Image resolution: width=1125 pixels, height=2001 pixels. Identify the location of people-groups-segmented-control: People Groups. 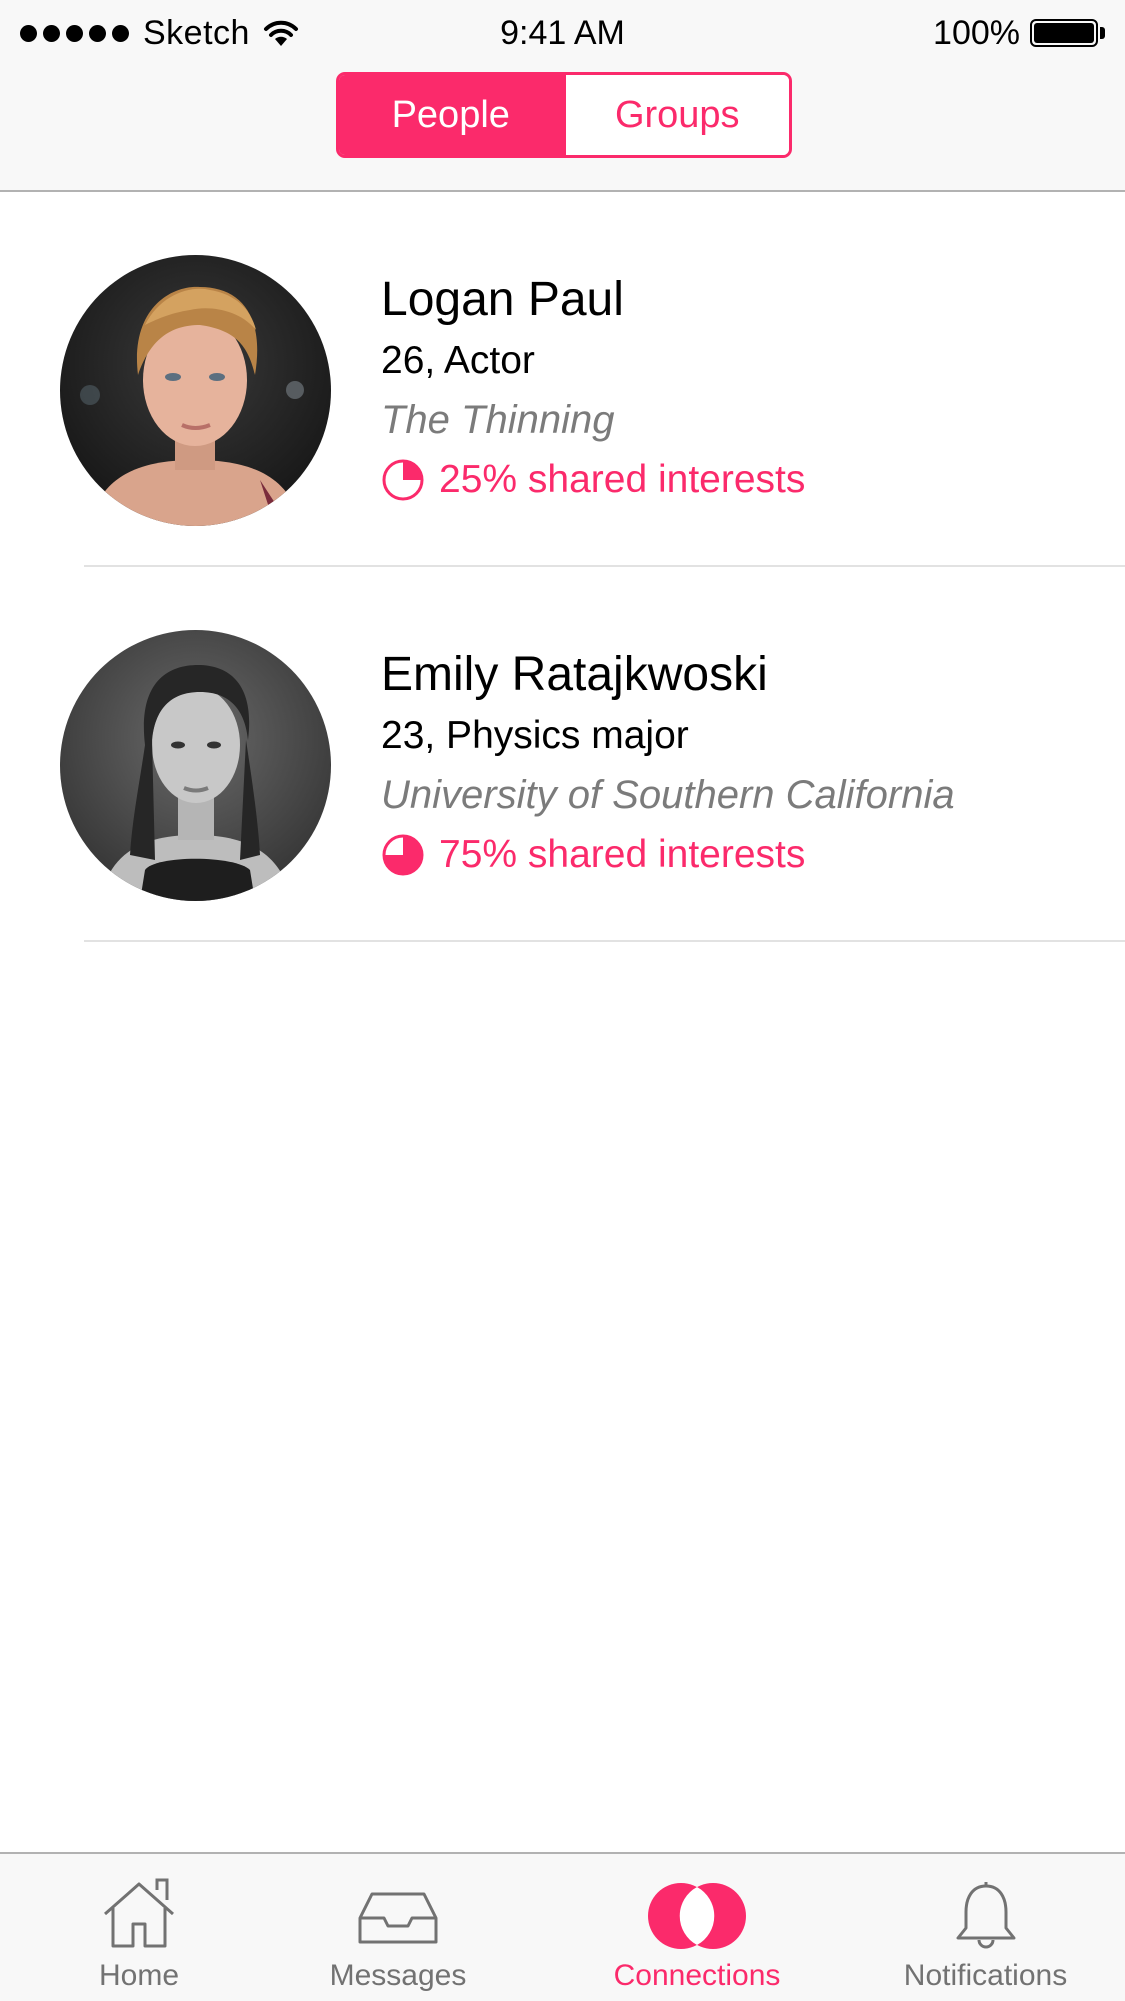
(564, 115).